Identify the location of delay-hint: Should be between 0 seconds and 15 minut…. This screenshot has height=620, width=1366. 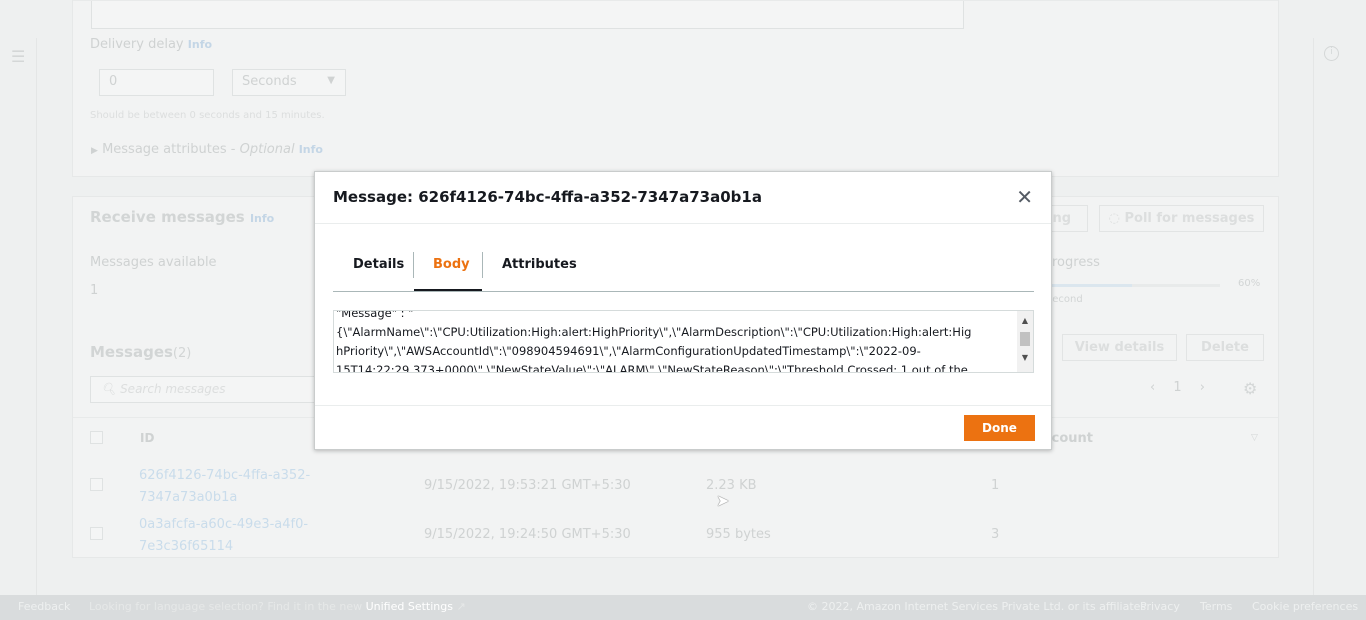
(207, 115).